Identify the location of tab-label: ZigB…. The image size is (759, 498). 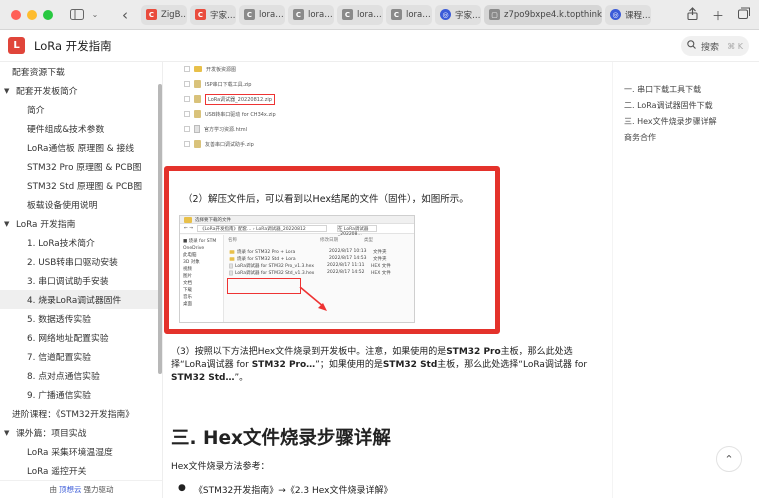
(174, 14).